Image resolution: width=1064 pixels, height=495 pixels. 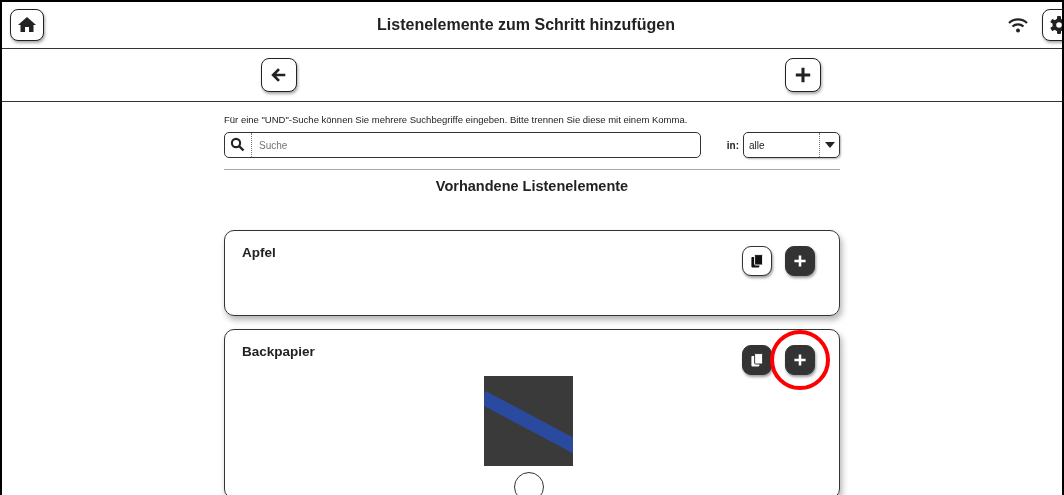 I want to click on arrow-left-icon, so click(x=279, y=75).